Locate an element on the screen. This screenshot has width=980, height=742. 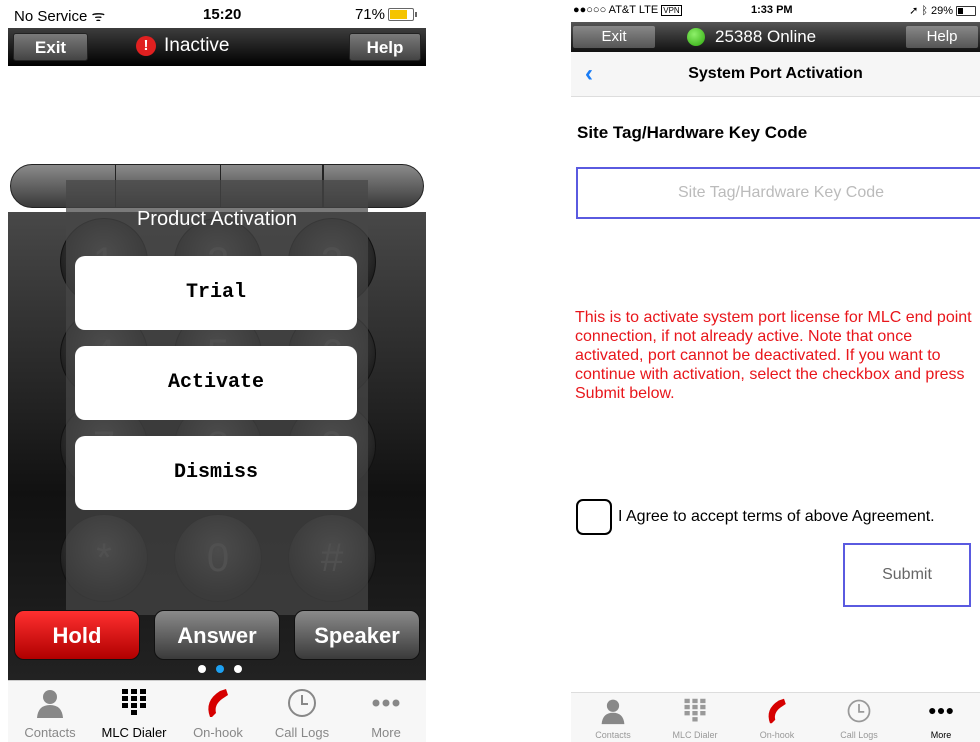
agree-checkbox is located at coordinates (594, 517).